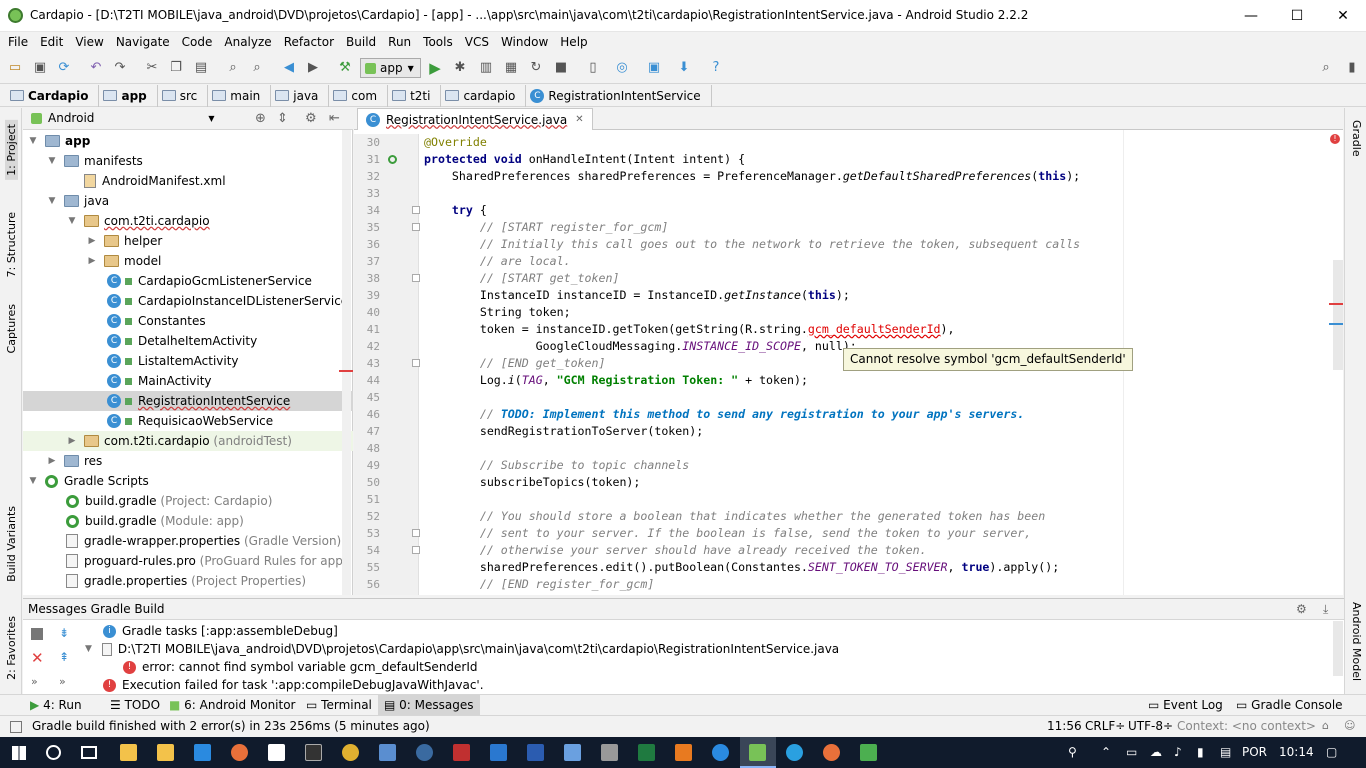  What do you see at coordinates (19, 753) in the screenshot?
I see `start-icon` at bounding box center [19, 753].